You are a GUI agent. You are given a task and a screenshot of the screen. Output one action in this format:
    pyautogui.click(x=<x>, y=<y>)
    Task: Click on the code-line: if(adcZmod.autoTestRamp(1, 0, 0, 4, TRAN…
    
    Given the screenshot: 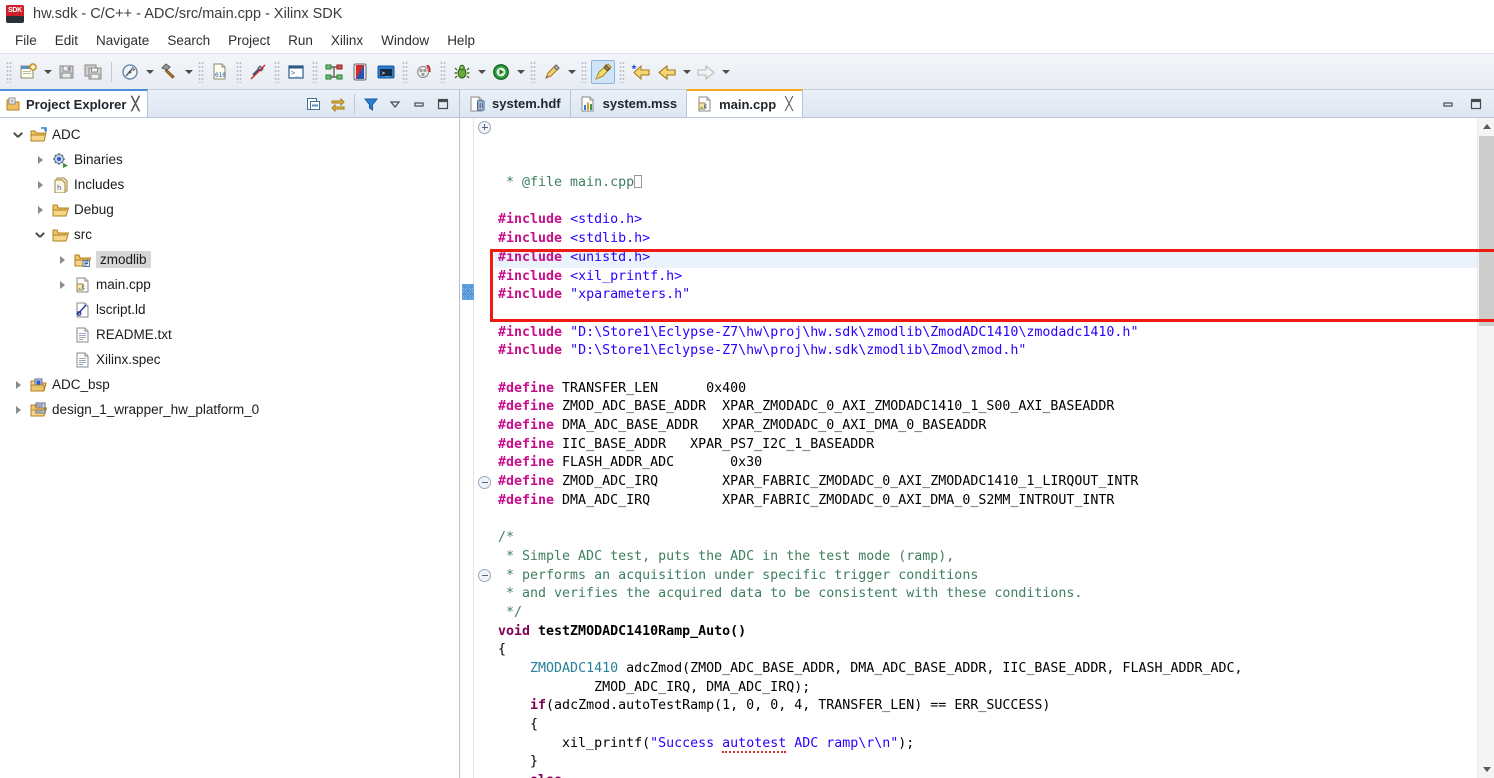 What is the action you would take?
    pyautogui.click(x=985, y=706)
    